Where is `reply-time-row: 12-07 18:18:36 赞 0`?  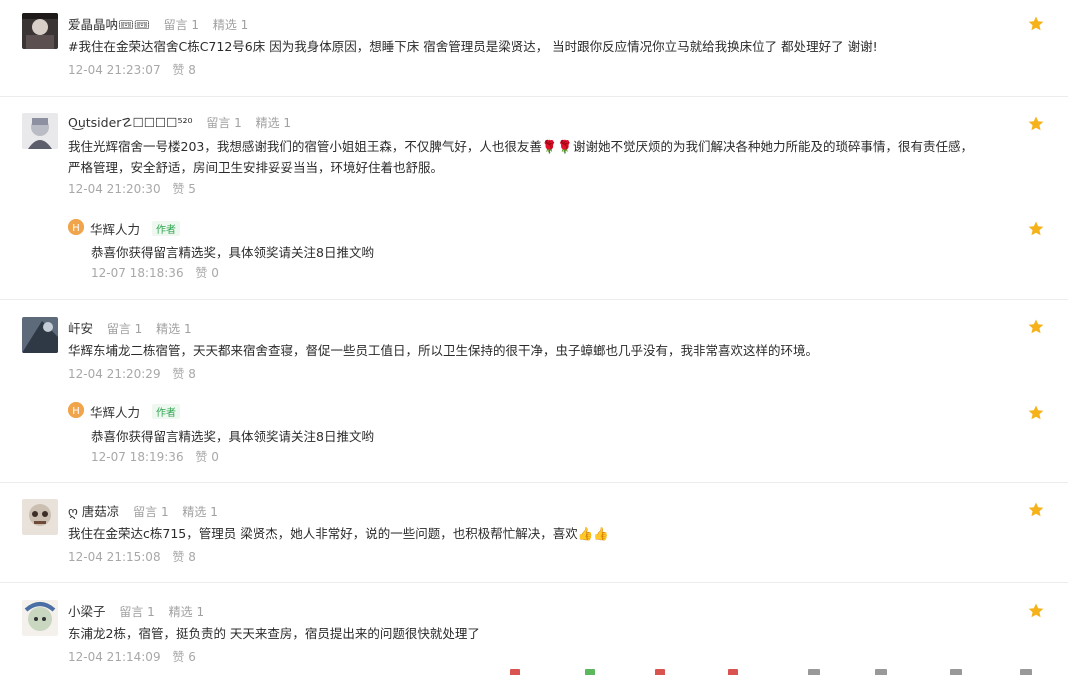 reply-time-row: 12-07 18:18:36 赞 0 is located at coordinates (159, 272).